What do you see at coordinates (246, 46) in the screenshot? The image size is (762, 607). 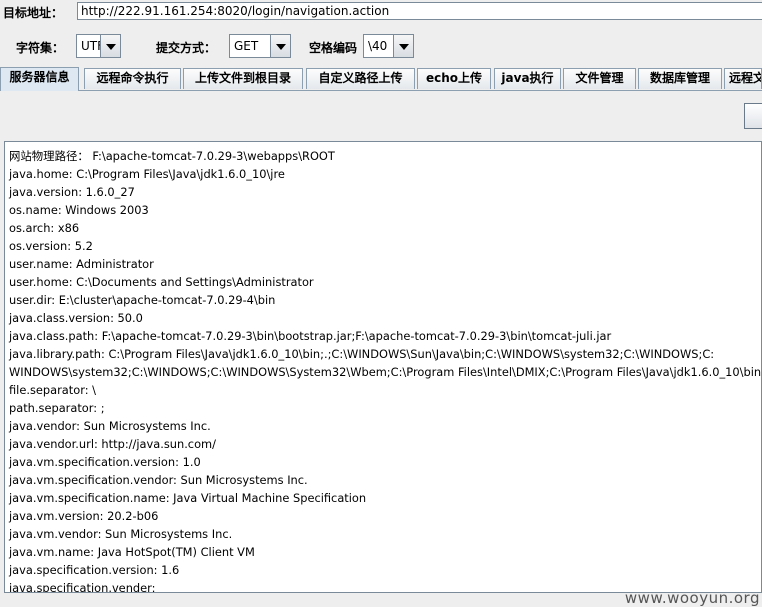 I see `submit-method-value: GET` at bounding box center [246, 46].